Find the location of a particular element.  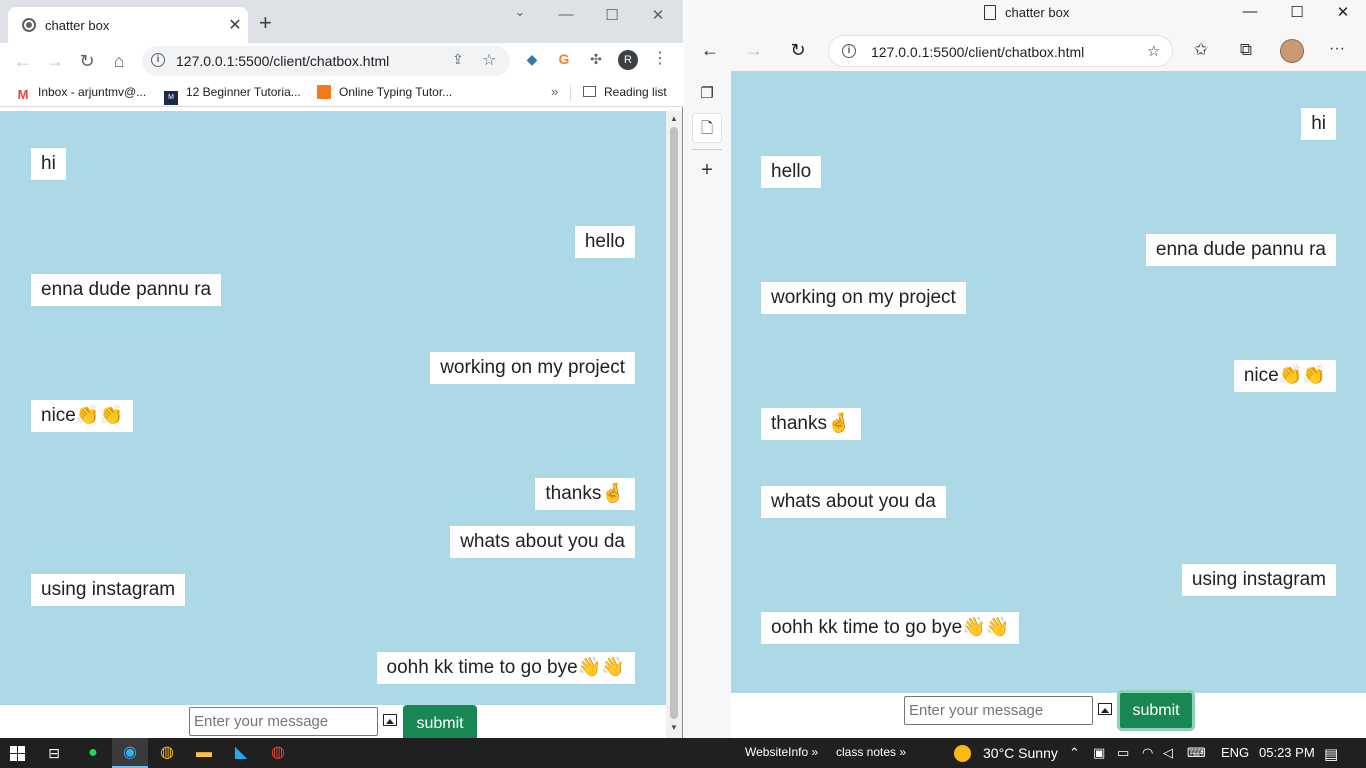

task-view-icon: ⊟ is located at coordinates (54, 753).